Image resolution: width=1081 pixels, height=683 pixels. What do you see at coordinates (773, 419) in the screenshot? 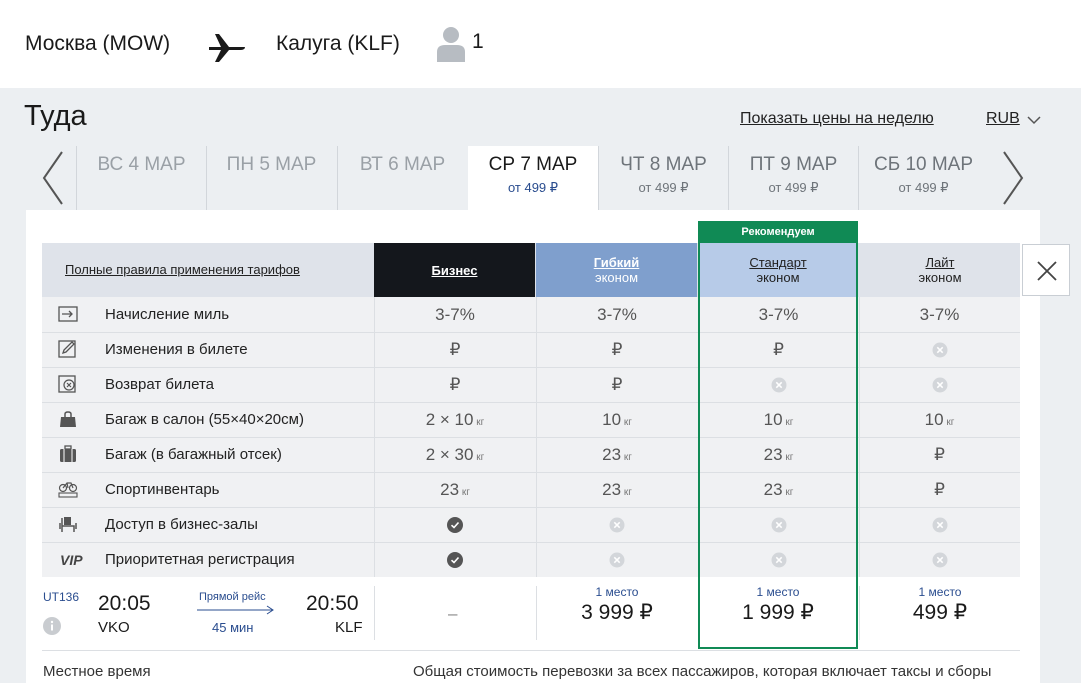
I see `feature-value-amount: 10` at bounding box center [773, 419].